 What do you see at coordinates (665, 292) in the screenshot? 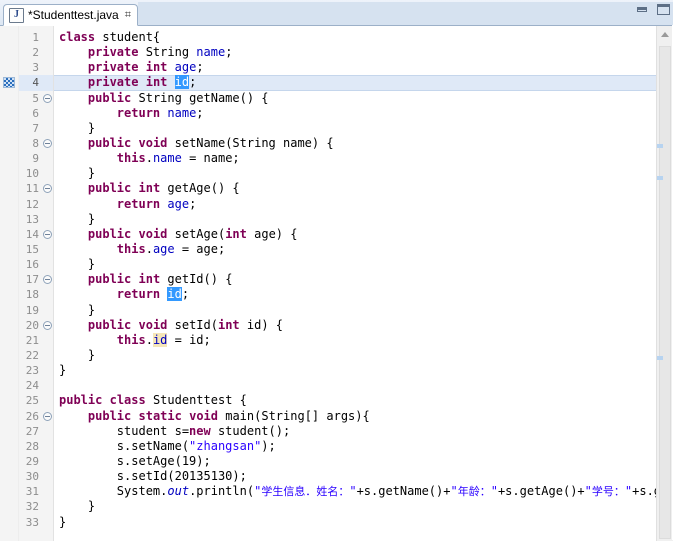
I see `vertical-scroll-thumb` at bounding box center [665, 292].